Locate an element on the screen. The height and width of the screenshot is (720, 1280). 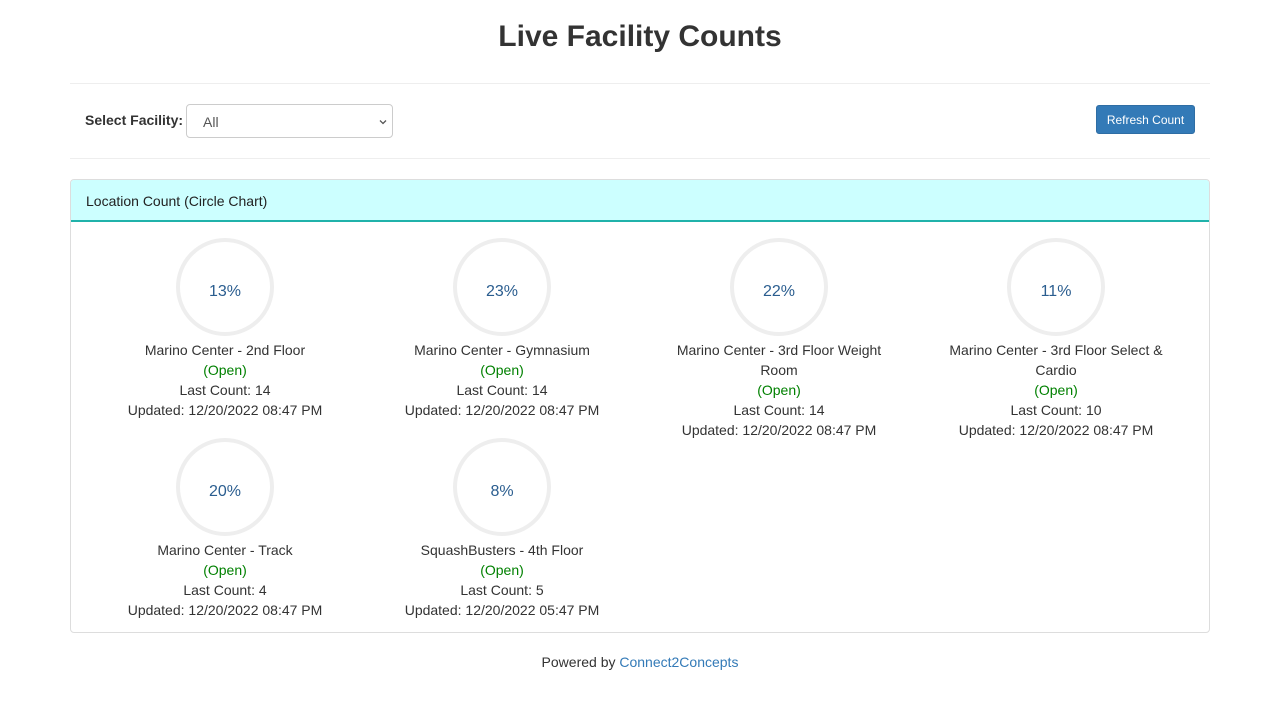
footer: Powered by Connect2Concepts is located at coordinates (640, 662).